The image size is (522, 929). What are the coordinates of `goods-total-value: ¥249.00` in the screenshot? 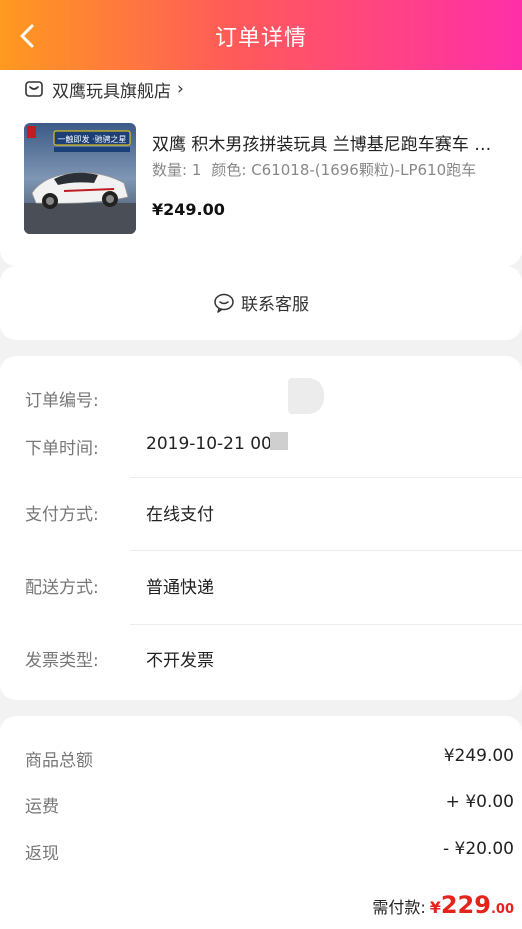 It's located at (478, 756).